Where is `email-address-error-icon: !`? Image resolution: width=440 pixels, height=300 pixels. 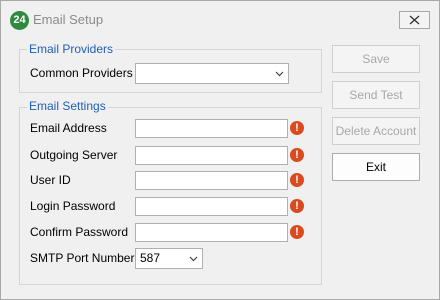 email-address-error-icon: ! is located at coordinates (297, 128).